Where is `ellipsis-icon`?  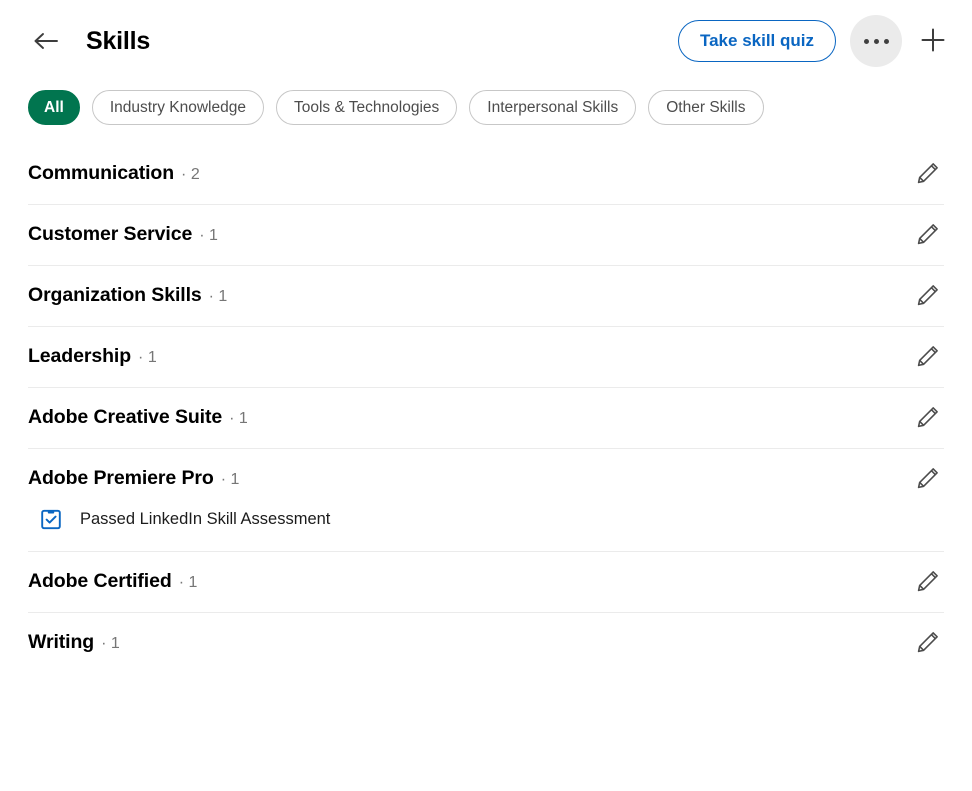 ellipsis-icon is located at coordinates (876, 41).